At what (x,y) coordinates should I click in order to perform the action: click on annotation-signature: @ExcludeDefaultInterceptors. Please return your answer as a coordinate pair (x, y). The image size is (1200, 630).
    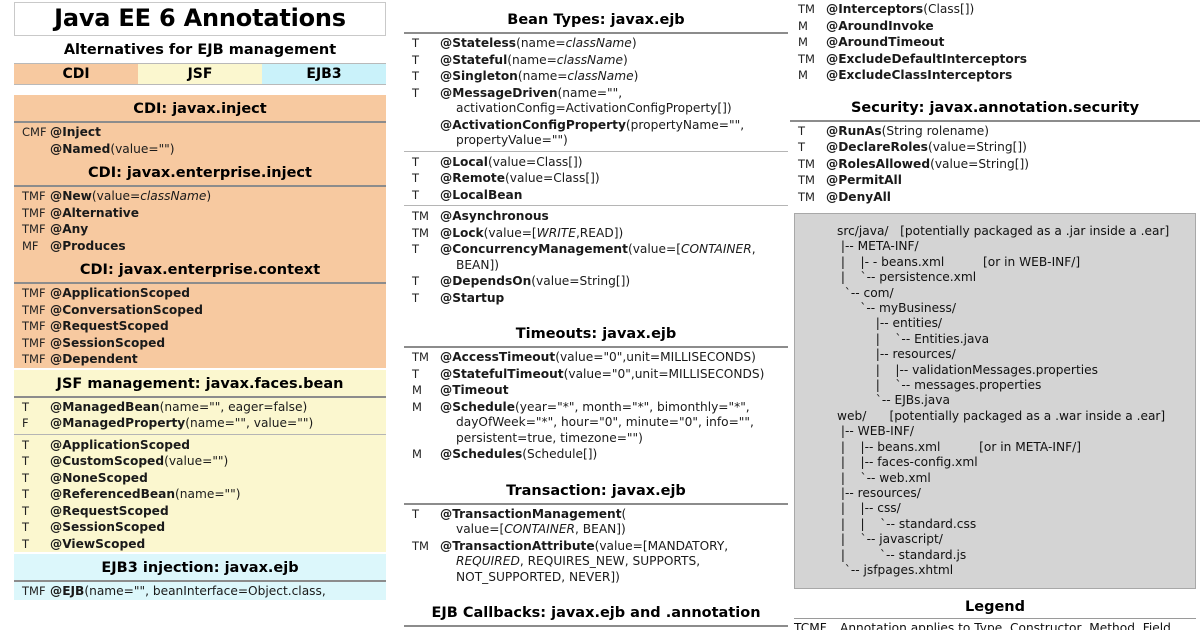
    Looking at the image, I should click on (927, 58).